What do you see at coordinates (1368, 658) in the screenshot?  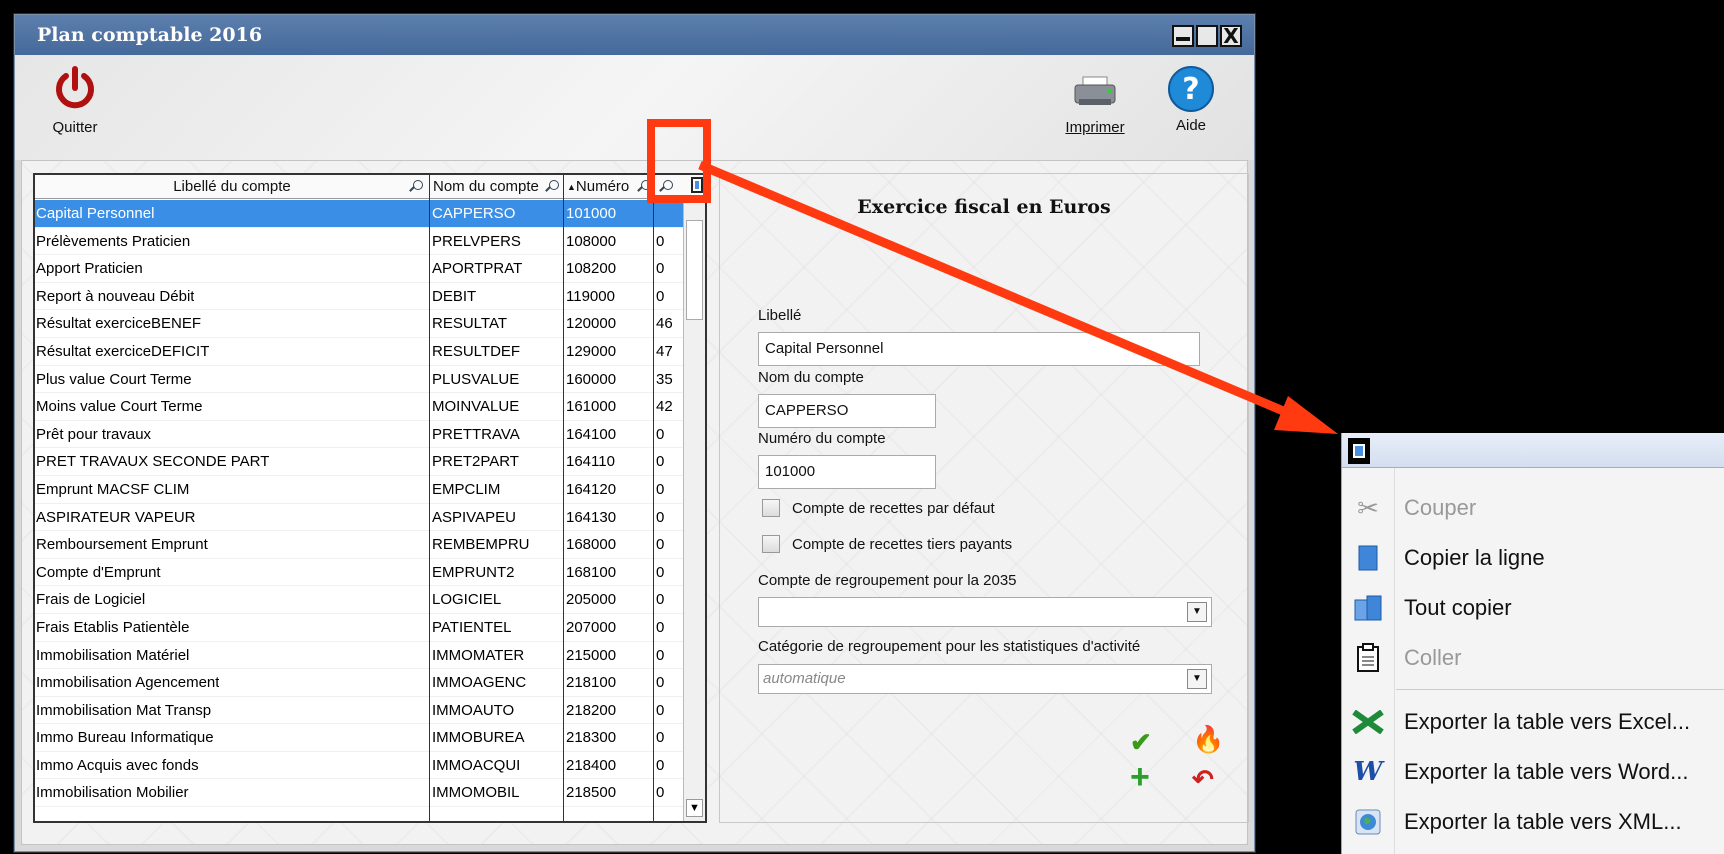 I see `paste-icon` at bounding box center [1368, 658].